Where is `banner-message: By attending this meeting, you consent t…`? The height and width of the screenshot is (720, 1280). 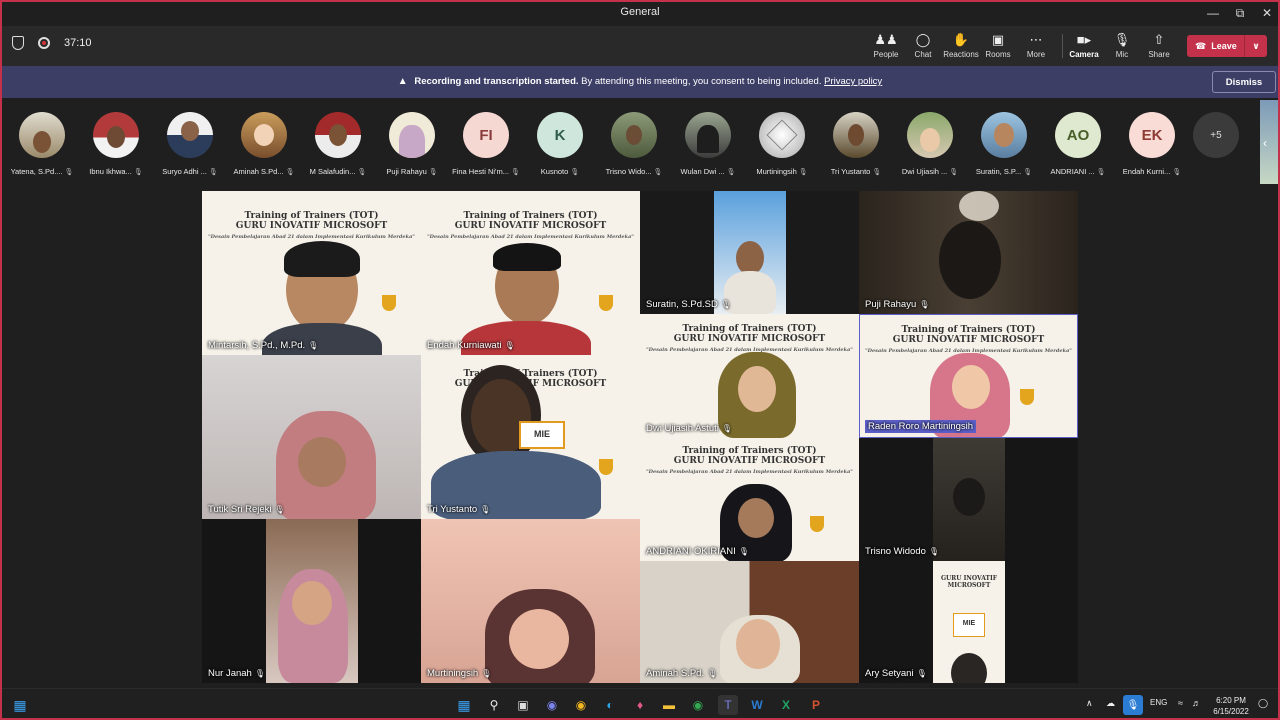 banner-message: By attending this meeting, you consent t… is located at coordinates (701, 81).